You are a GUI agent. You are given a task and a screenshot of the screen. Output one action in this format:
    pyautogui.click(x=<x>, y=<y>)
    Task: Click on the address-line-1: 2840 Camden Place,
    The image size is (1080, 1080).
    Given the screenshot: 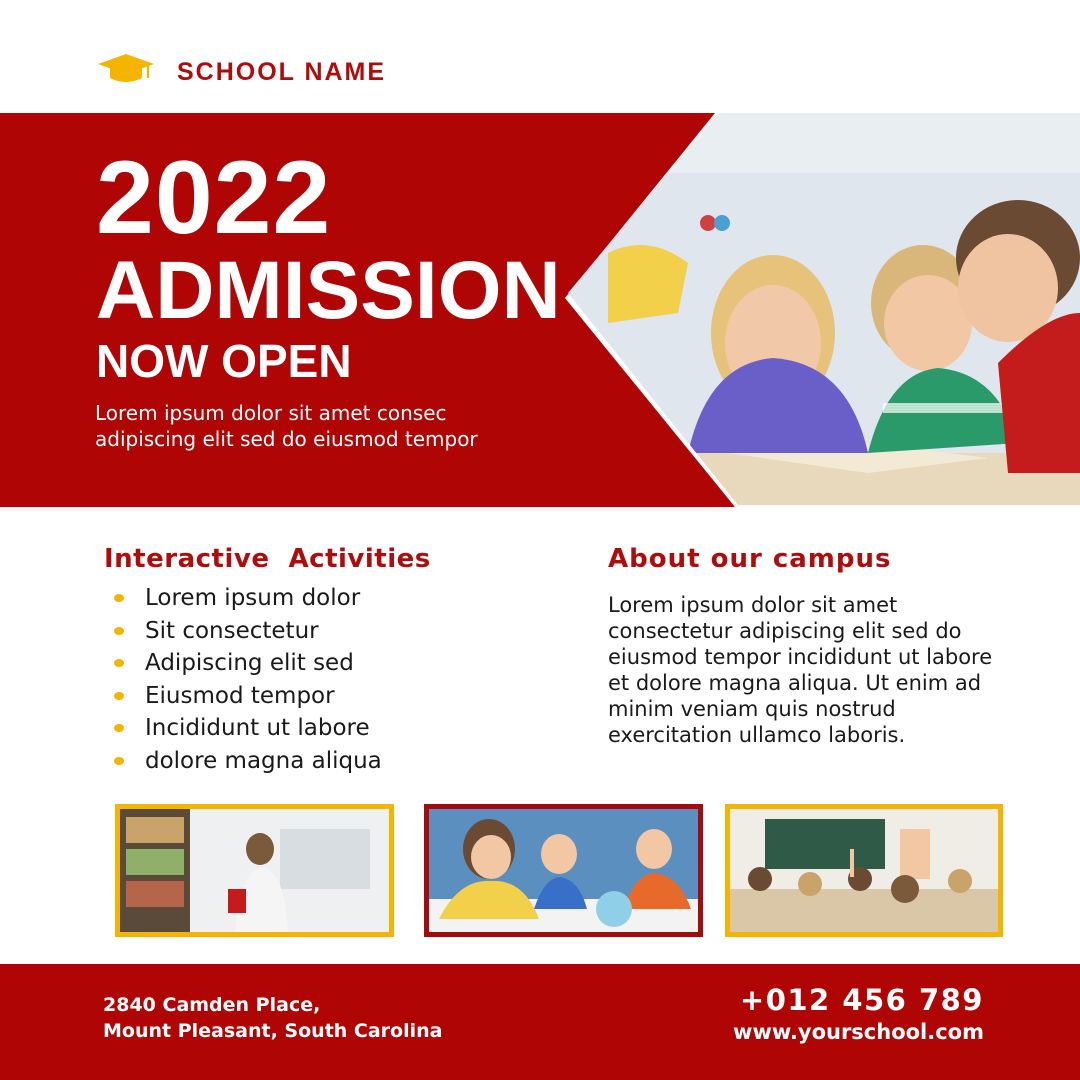 What is the action you would take?
    pyautogui.click(x=212, y=1005)
    